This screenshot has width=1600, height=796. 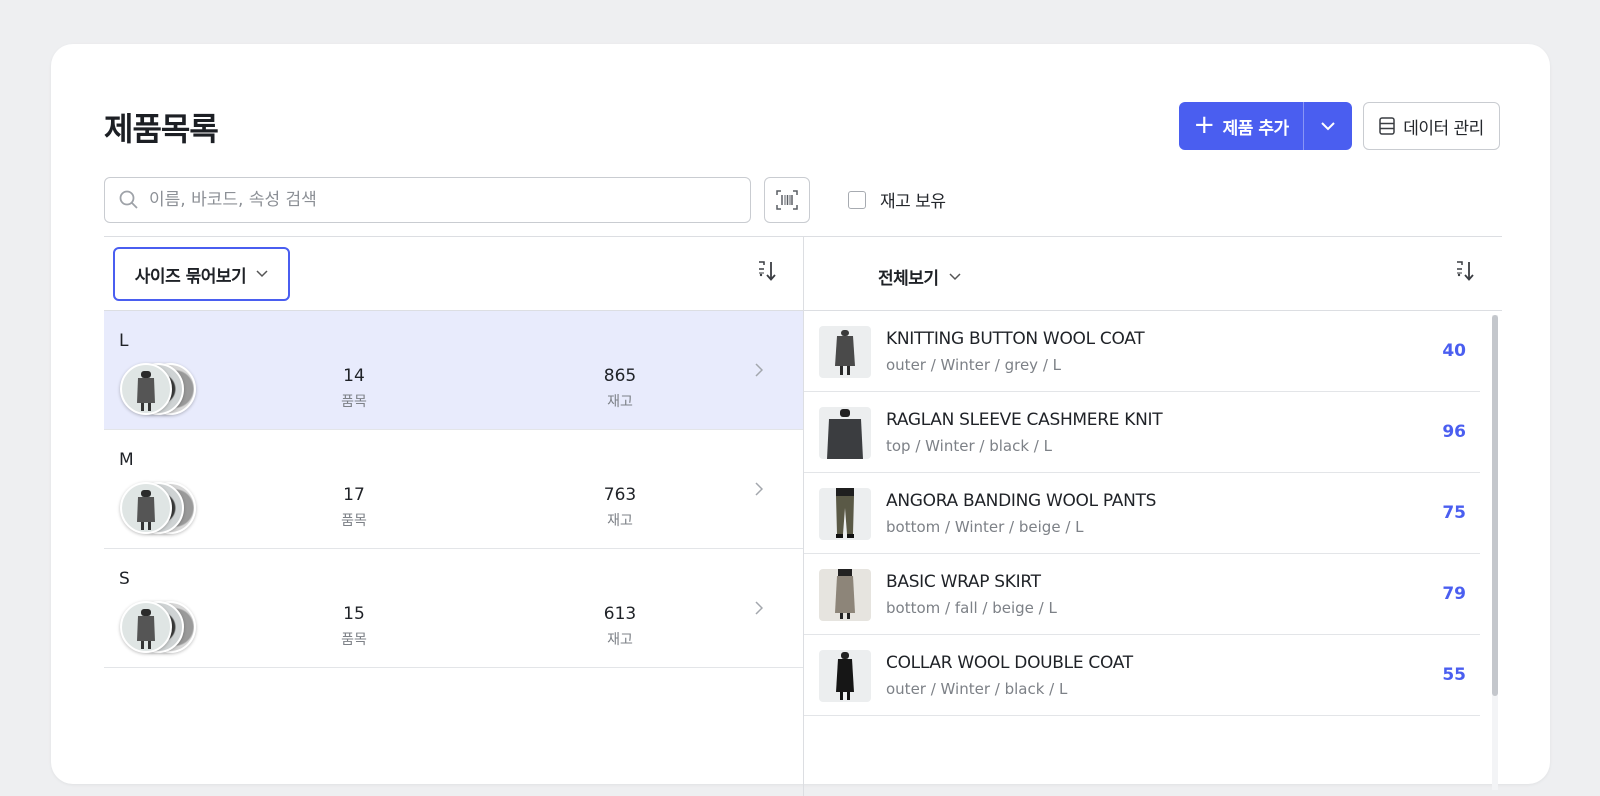 What do you see at coordinates (1015, 339) in the screenshot?
I see `product-name: KNITTING BUTTON WOOL COAT` at bounding box center [1015, 339].